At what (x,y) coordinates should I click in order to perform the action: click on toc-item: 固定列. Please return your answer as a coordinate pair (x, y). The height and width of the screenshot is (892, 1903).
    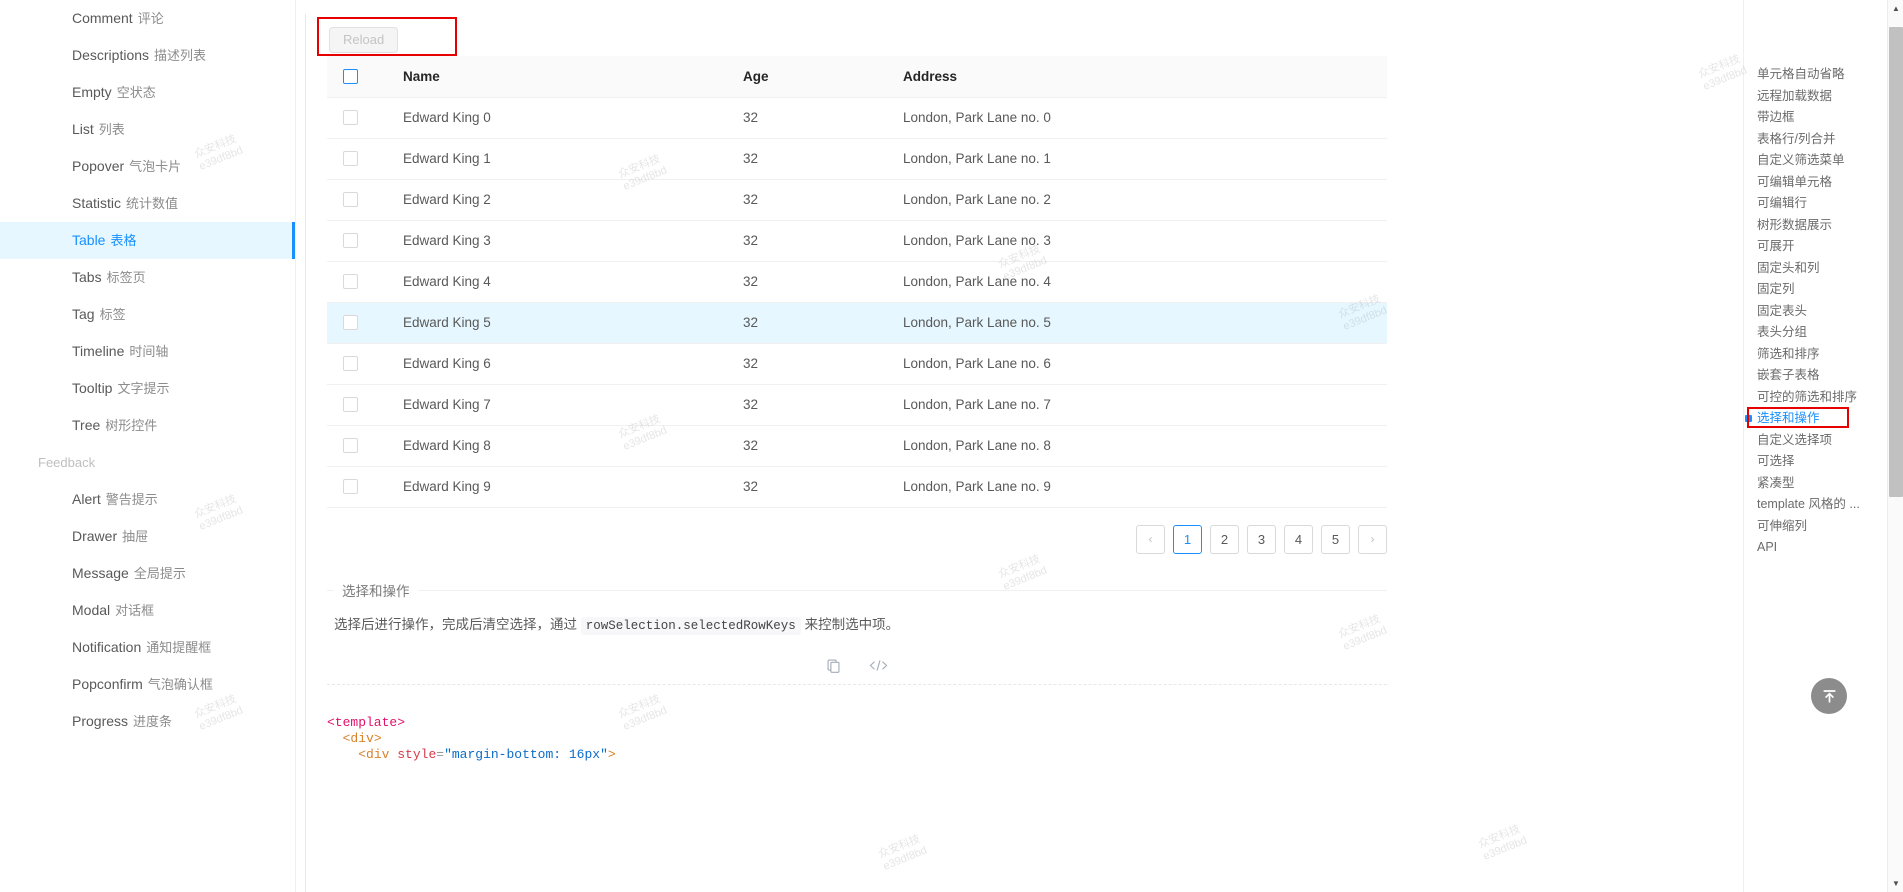
    Looking at the image, I should click on (1823, 290).